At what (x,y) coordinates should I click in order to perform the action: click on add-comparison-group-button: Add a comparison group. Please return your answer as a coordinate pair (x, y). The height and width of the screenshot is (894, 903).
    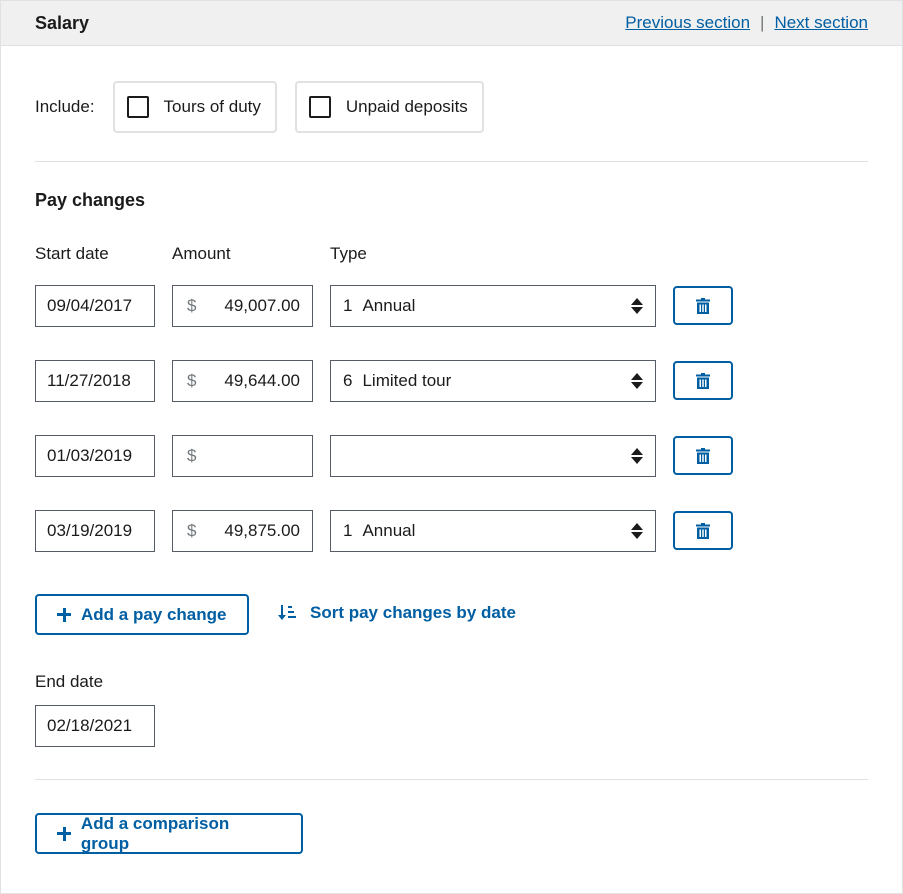
    Looking at the image, I should click on (169, 833).